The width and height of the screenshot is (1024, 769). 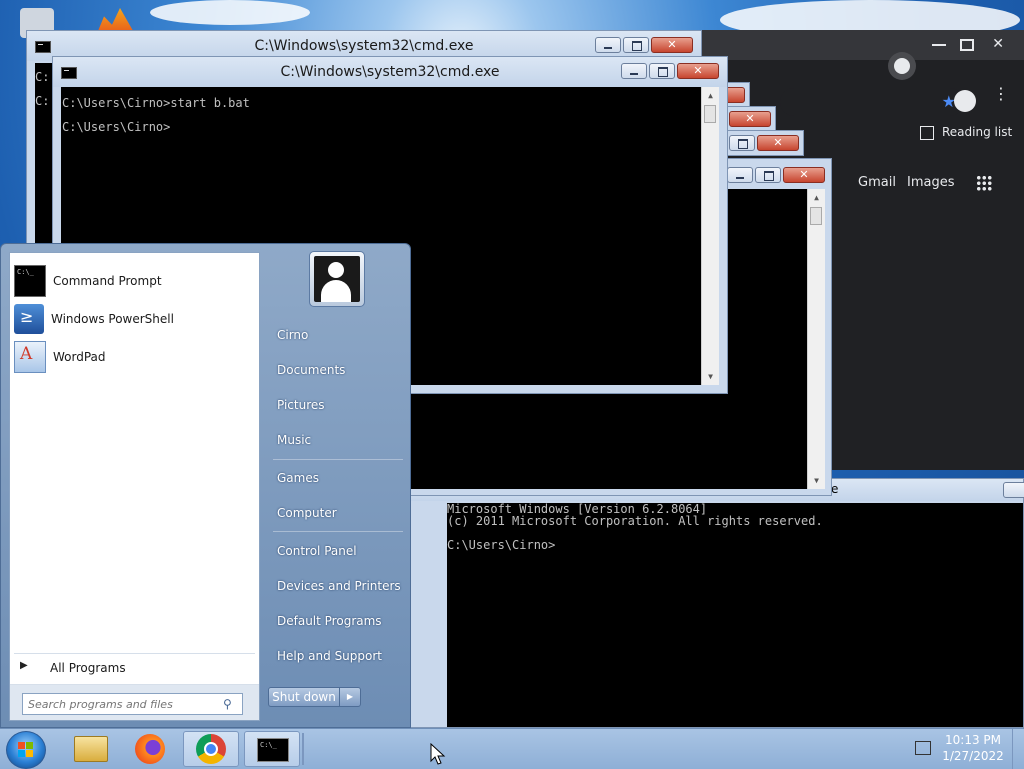 I want to click on address-bar: ★, so click(x=872, y=102).